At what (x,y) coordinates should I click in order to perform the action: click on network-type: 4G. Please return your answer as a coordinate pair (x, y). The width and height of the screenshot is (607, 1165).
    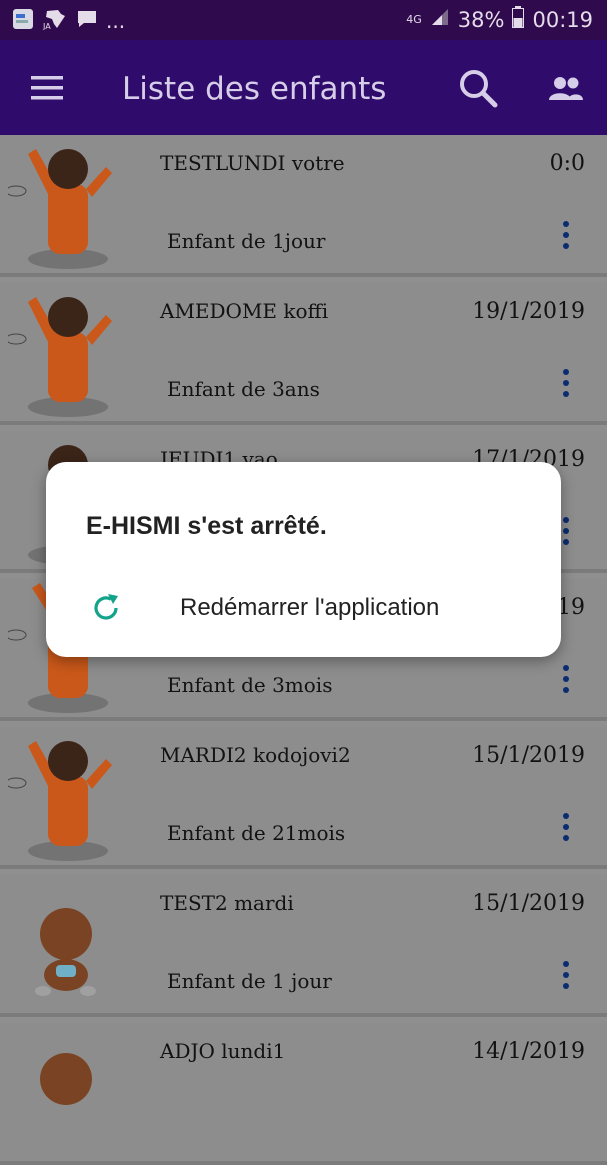
    Looking at the image, I should click on (414, 19).